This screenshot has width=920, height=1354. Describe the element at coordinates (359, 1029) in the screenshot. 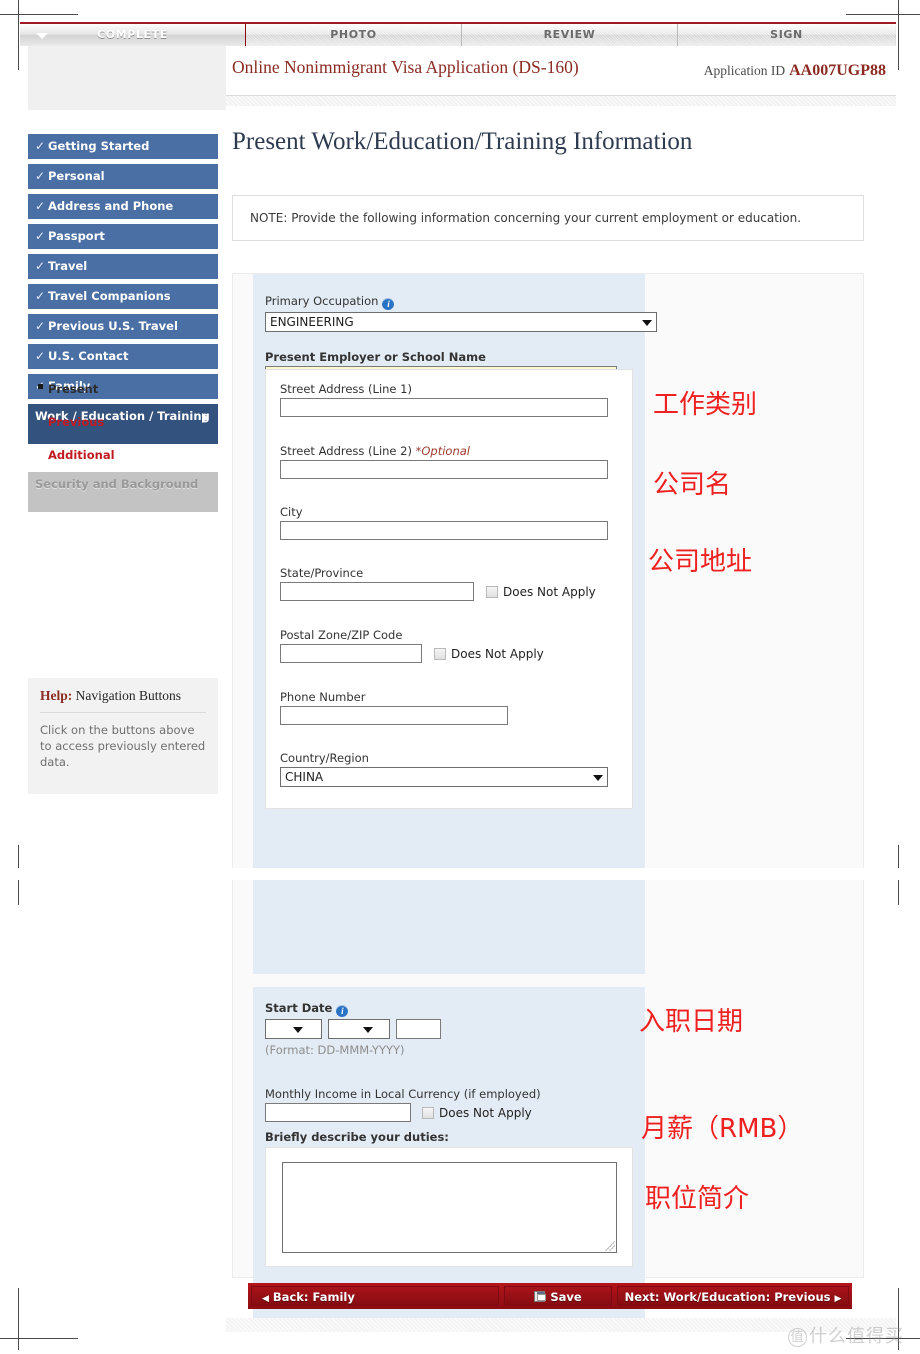

I see `start-date-month-select` at that location.